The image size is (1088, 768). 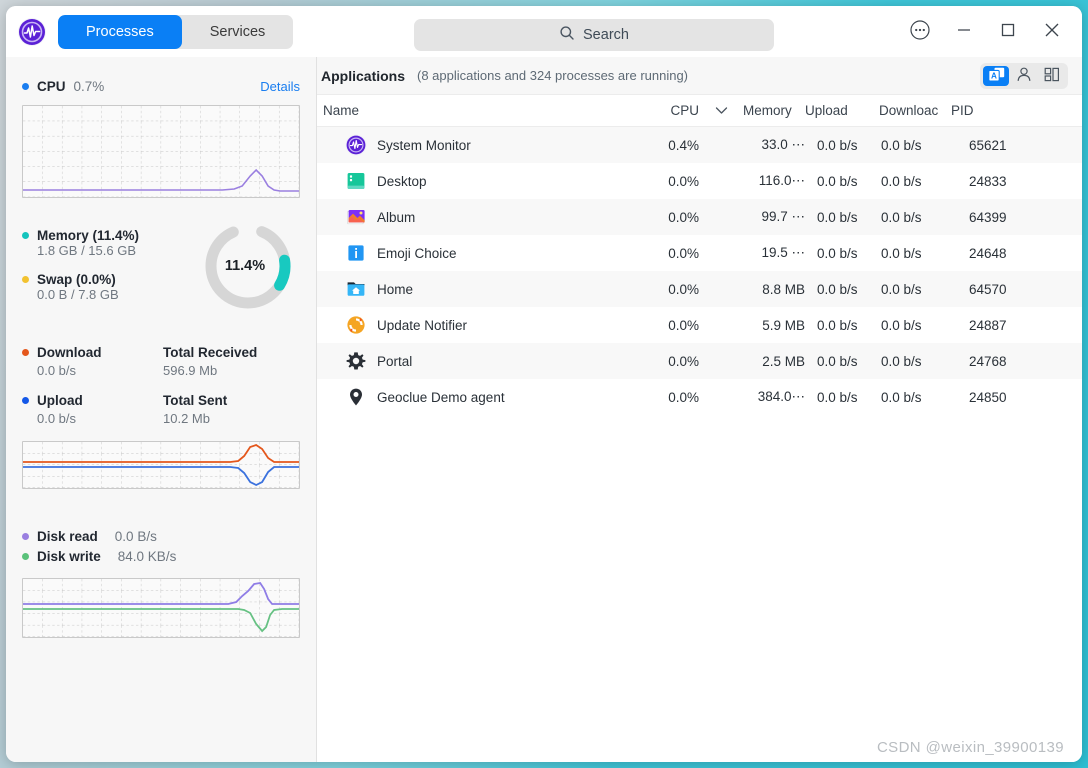 What do you see at coordinates (474, 145) in the screenshot?
I see `row-name-cell: System Monitor` at bounding box center [474, 145].